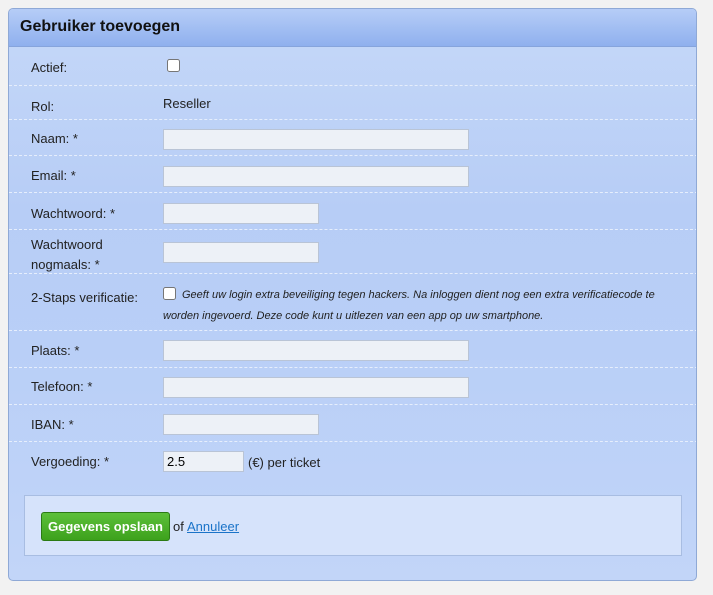 The height and width of the screenshot is (595, 713). What do you see at coordinates (284, 462) in the screenshot?
I see `vergoeding-suffix: (€) per ticket` at bounding box center [284, 462].